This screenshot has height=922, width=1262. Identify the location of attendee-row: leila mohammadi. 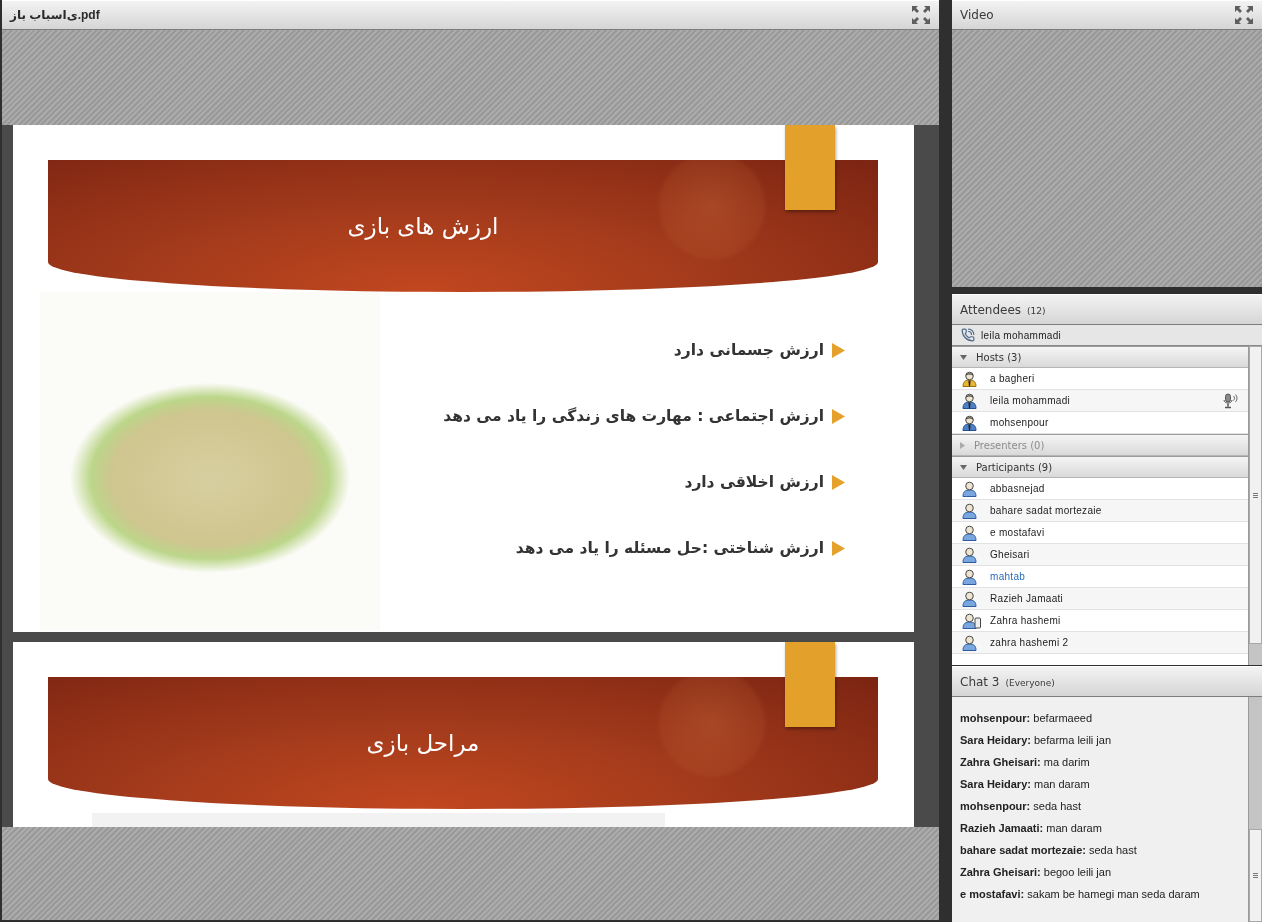
(1100, 401).